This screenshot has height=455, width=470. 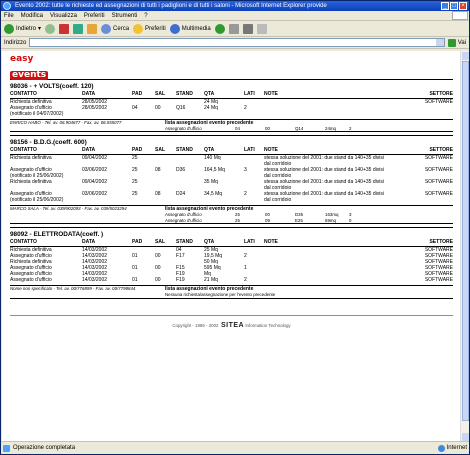 I want to click on back-arrow-icon, so click(x=9, y=28).